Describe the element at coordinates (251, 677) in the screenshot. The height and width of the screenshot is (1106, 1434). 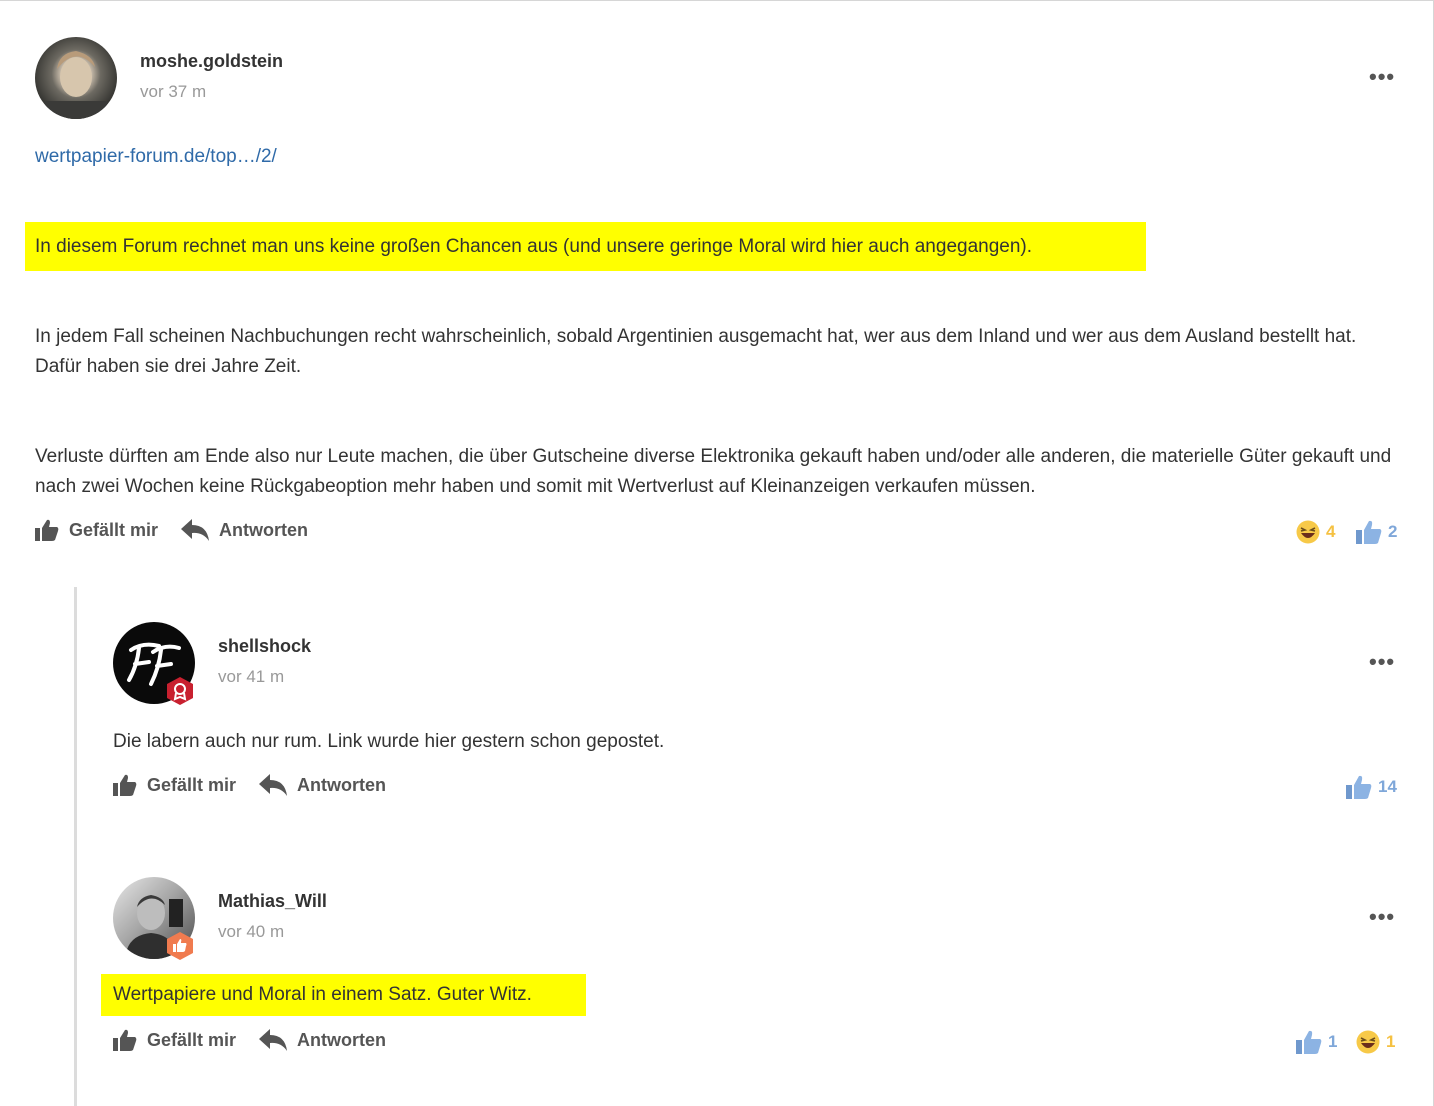
I see `post-time: vor 41 m` at that location.